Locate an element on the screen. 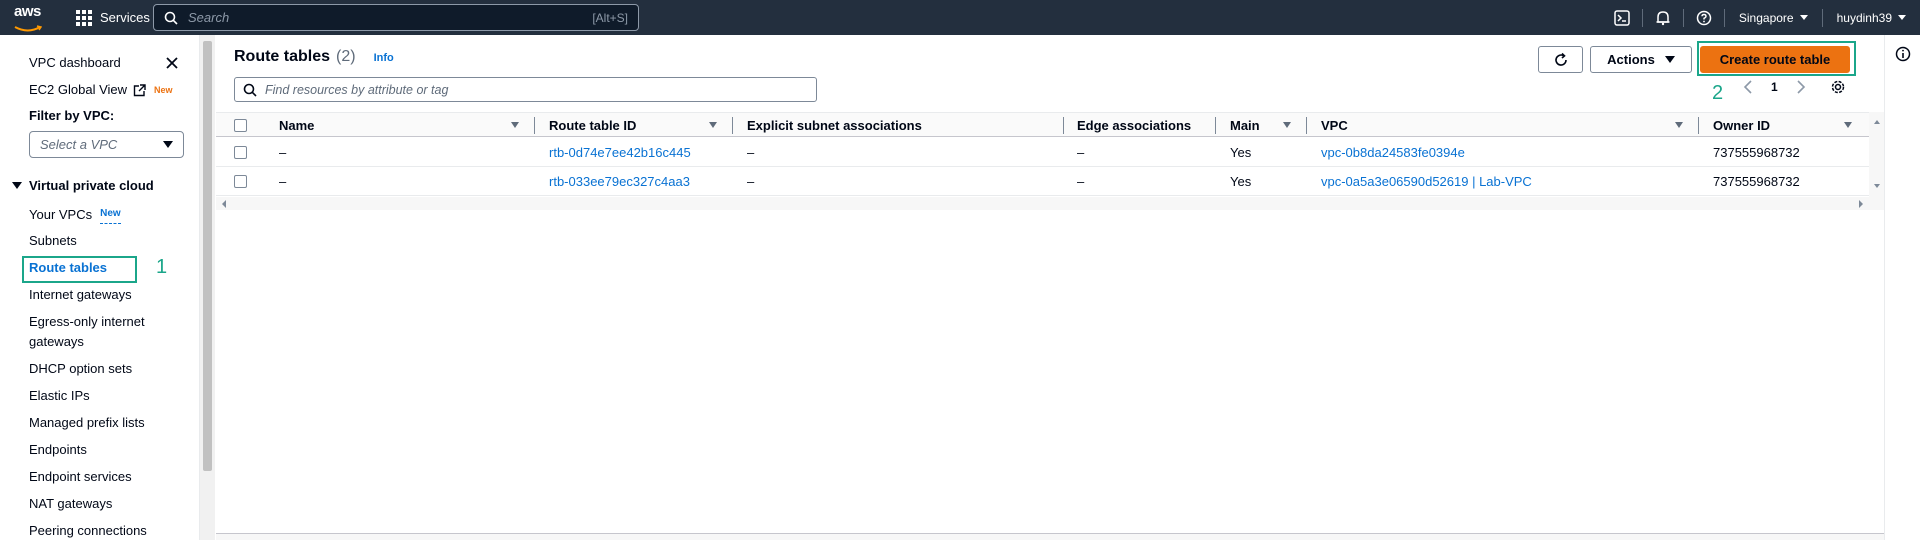 This screenshot has height=540, width=1920. page-title: Route tables (2) Info is located at coordinates (314, 57).